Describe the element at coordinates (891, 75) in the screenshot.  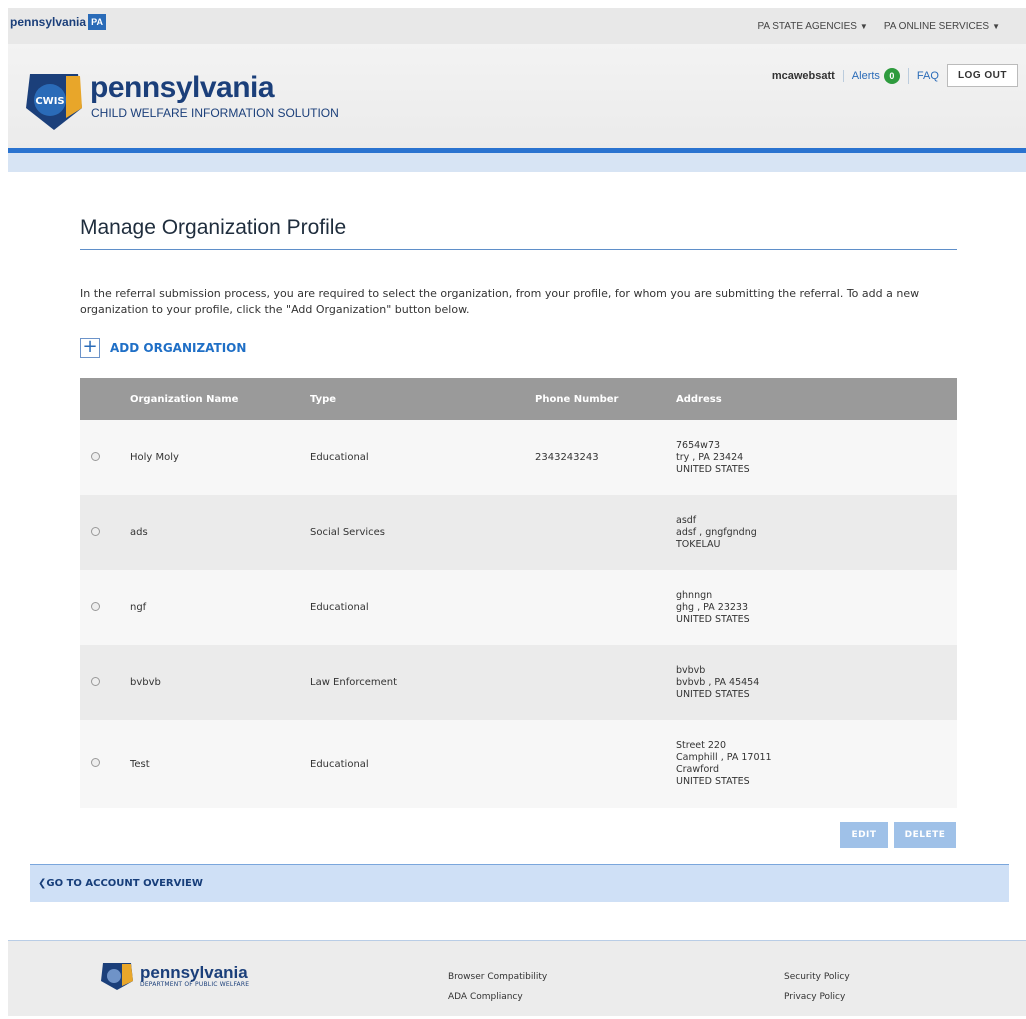
I see `alerts-count-badge: 0` at that location.